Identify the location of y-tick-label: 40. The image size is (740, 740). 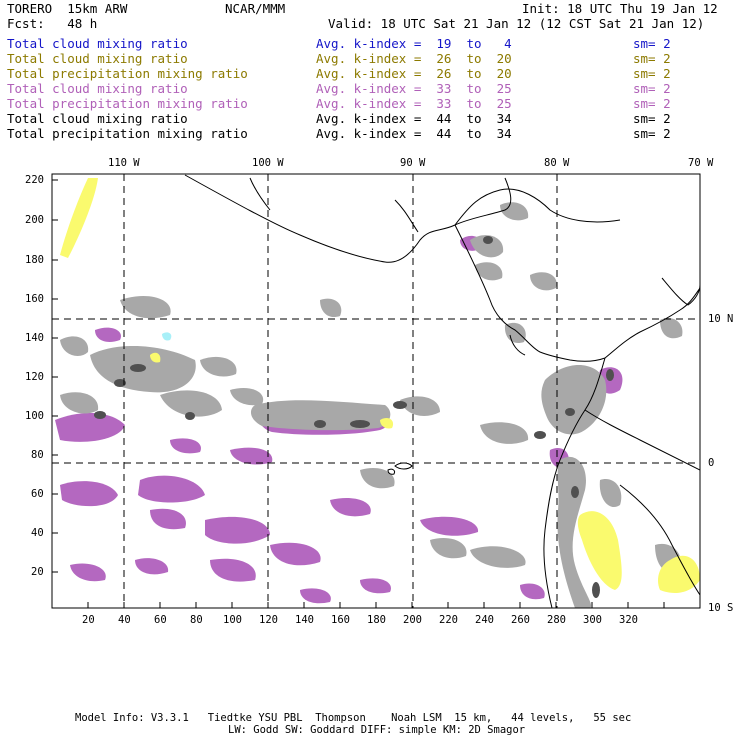
(37, 533).